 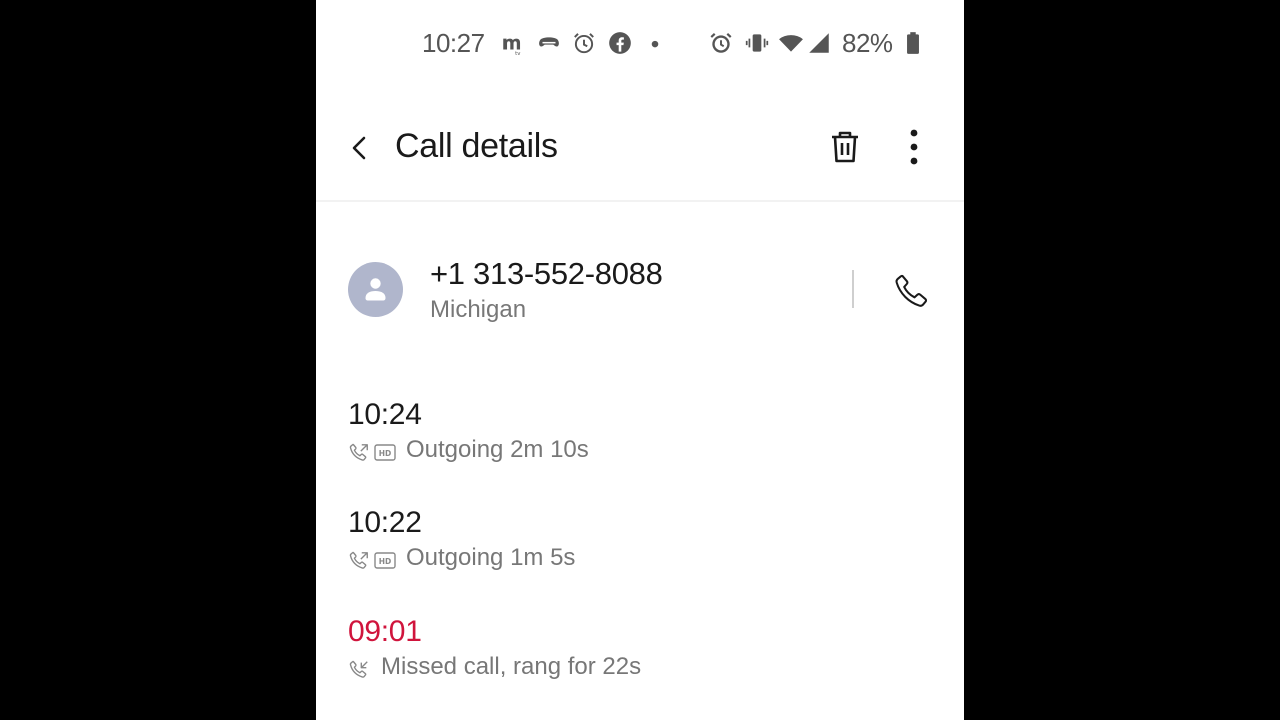 I want to click on call-description: Outgoing 2m 10s, so click(x=497, y=449).